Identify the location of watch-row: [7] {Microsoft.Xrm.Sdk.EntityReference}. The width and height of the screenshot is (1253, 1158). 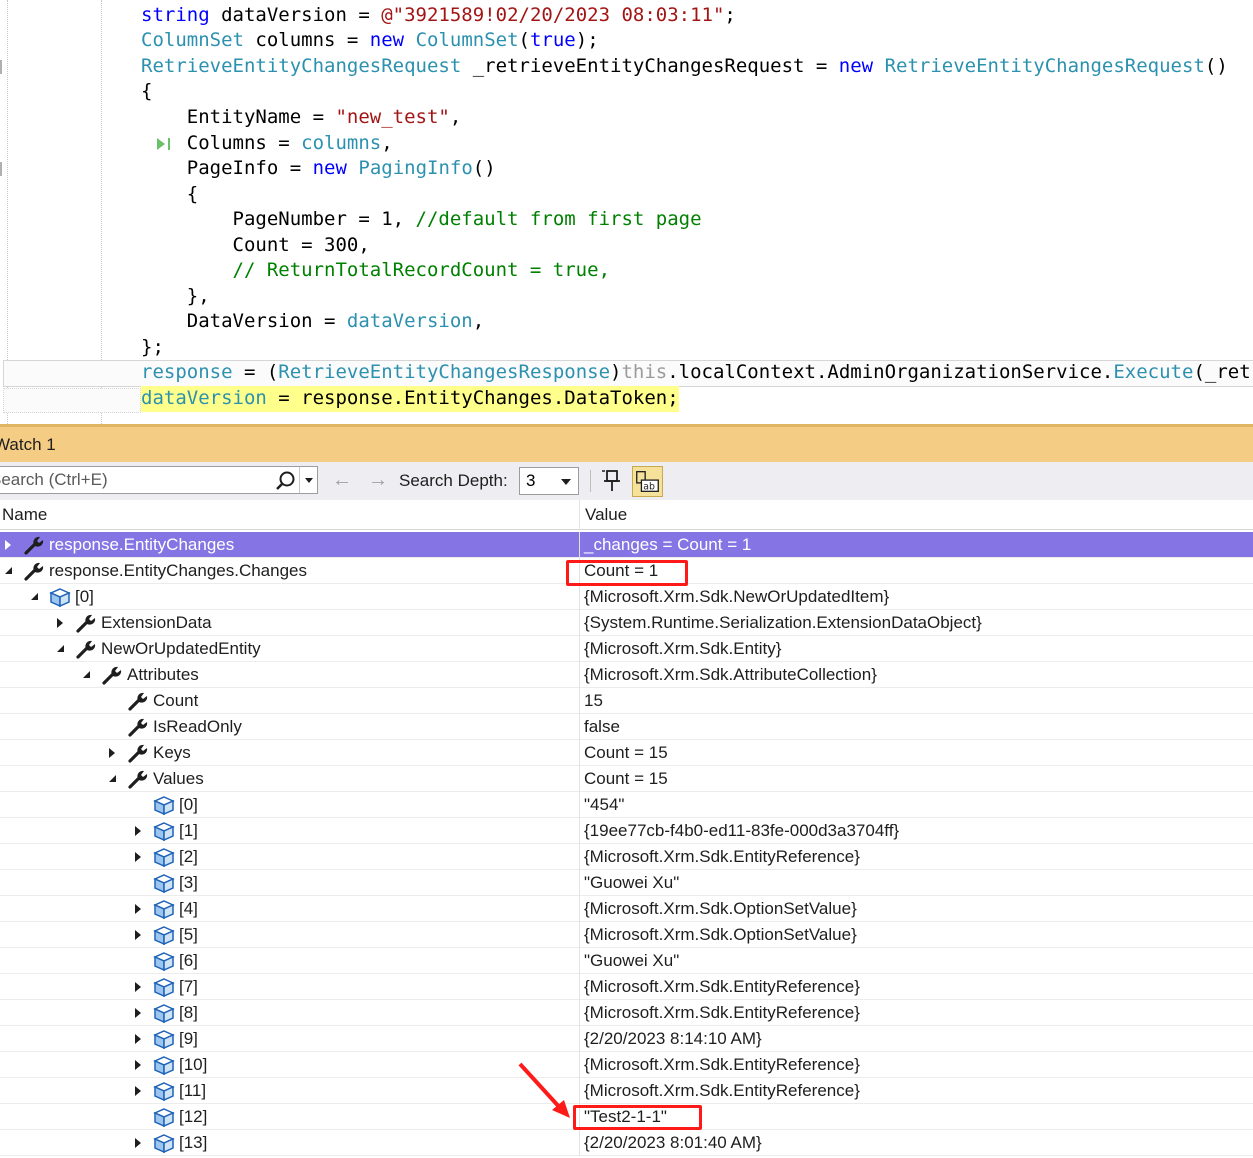
(626, 987).